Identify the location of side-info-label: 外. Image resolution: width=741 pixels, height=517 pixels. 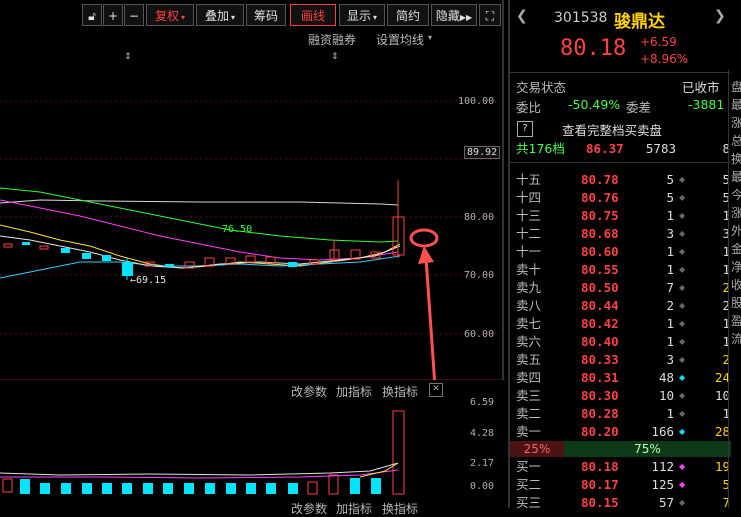
(736, 231).